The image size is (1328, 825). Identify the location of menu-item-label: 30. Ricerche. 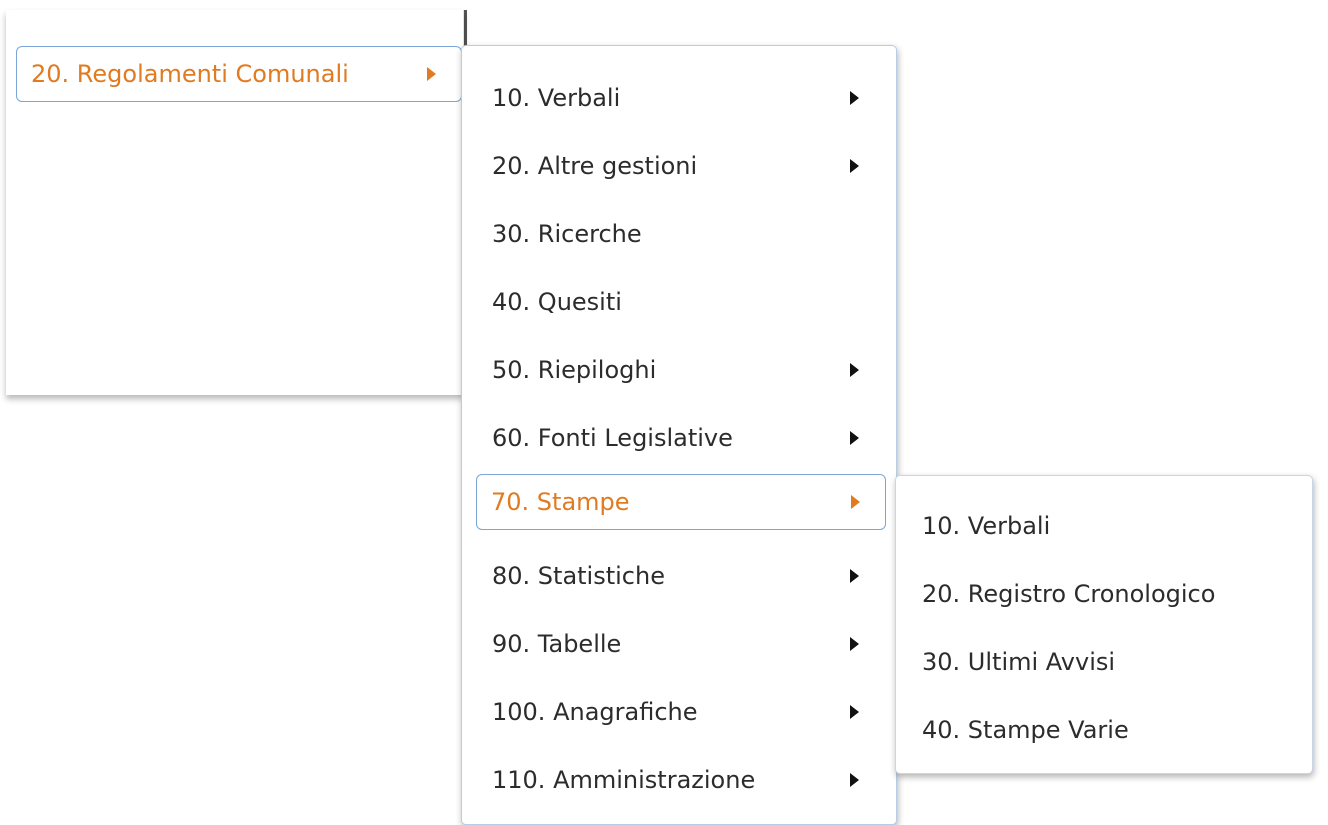
(567, 234).